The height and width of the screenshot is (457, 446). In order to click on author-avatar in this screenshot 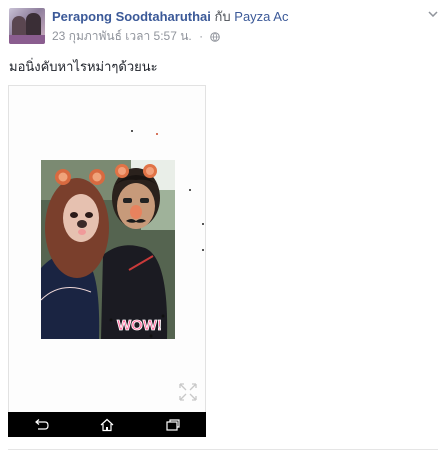, I will do `click(27, 26)`.